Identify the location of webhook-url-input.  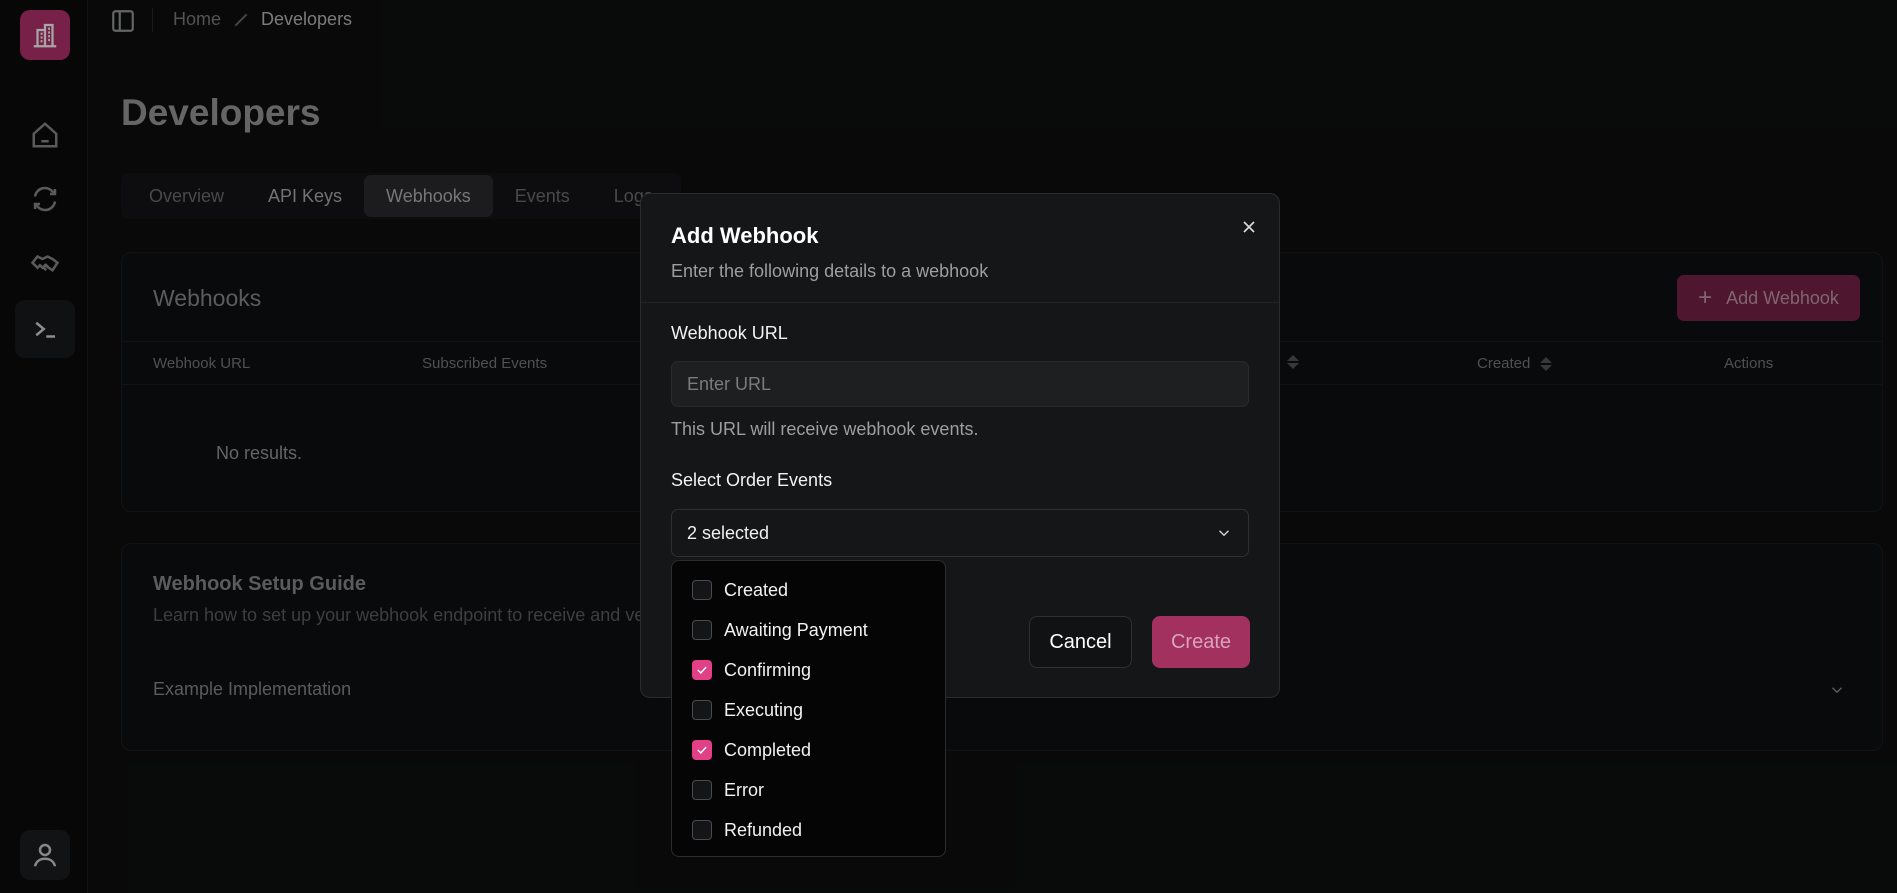
(960, 384).